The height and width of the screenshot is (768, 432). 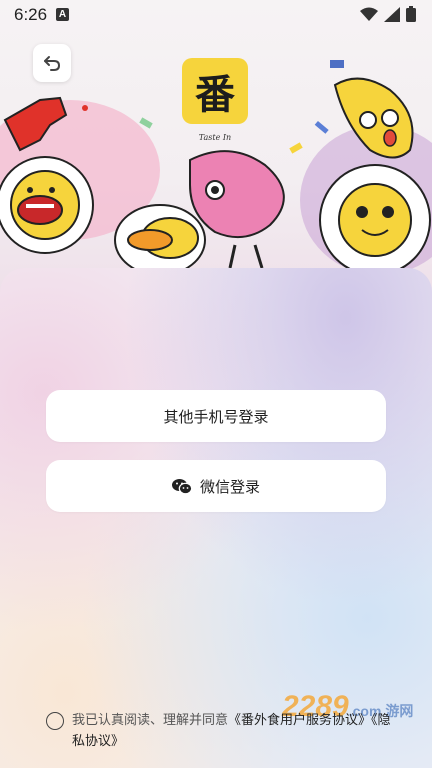 I want to click on wechat-login-label: 微信登录, so click(x=229, y=486).